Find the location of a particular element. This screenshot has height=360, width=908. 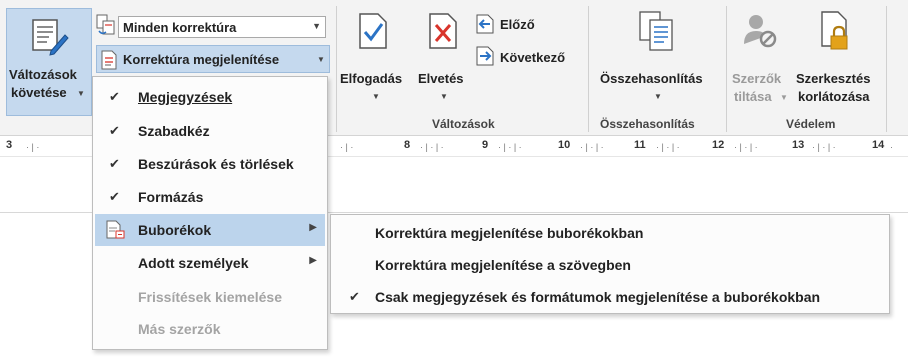

ruler-number: 3 is located at coordinates (9, 145).